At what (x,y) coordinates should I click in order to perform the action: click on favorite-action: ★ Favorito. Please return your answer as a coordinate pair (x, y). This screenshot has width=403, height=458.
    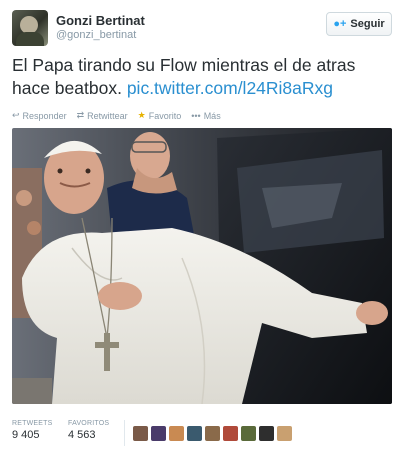
    Looking at the image, I should click on (160, 115).